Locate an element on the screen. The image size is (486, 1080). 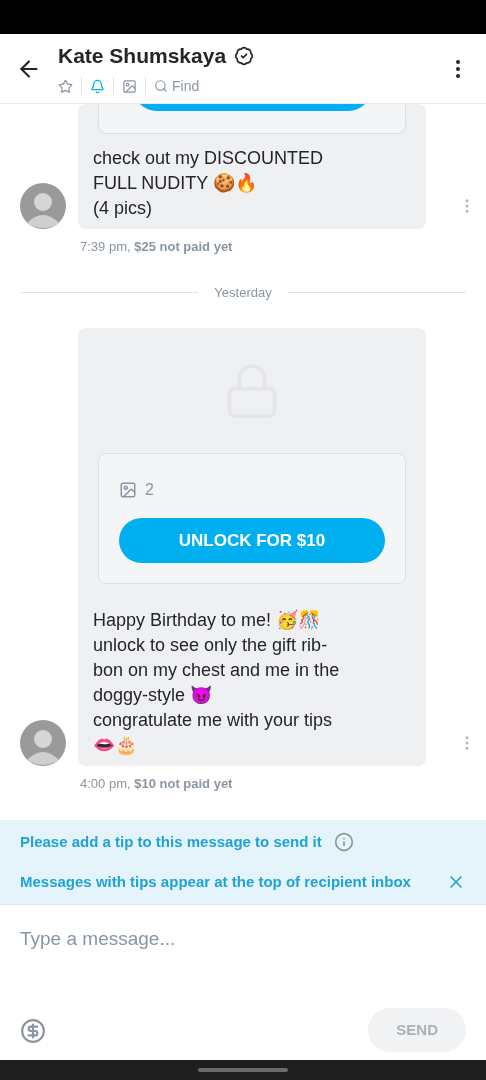
contact-name: Kate Shumskaya is located at coordinates (142, 56).